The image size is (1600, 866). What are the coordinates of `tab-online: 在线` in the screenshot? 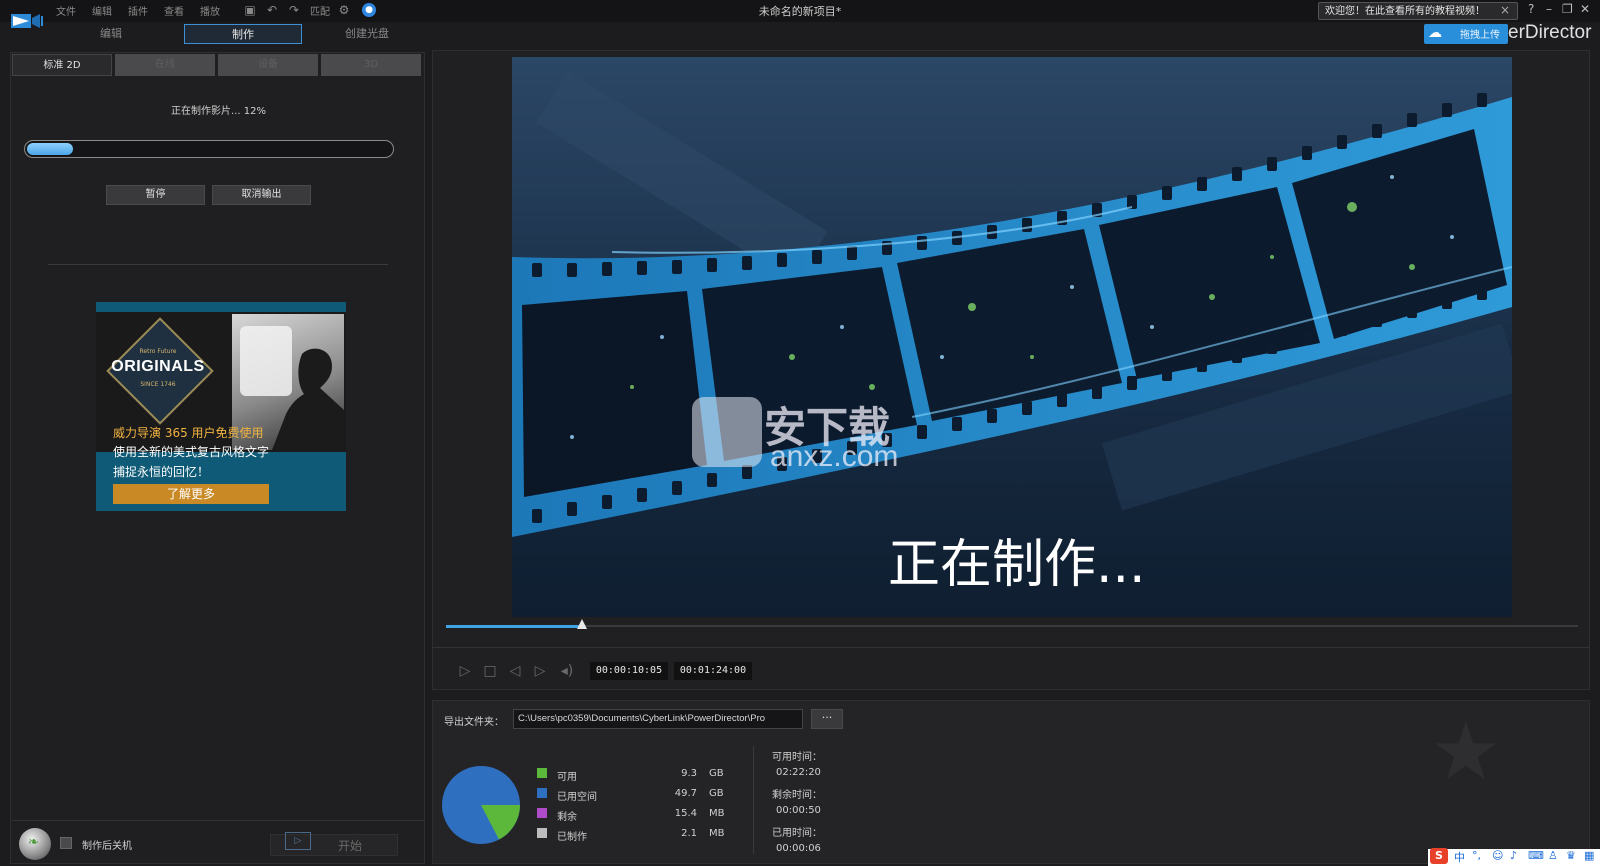 It's located at (165, 65).